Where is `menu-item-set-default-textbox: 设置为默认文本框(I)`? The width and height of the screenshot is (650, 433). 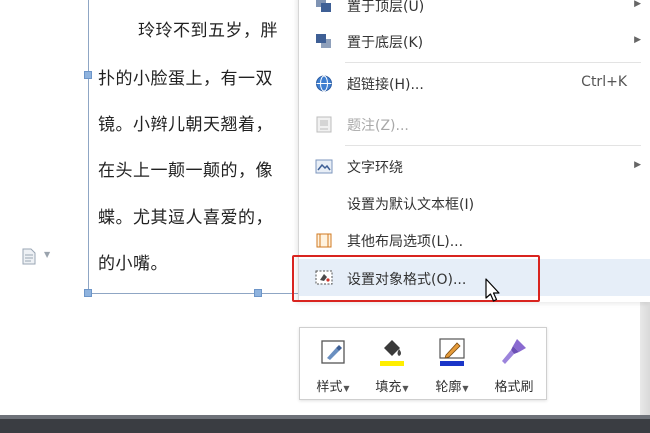 menu-item-set-default-textbox: 设置为默认文本框(I) is located at coordinates (474, 203).